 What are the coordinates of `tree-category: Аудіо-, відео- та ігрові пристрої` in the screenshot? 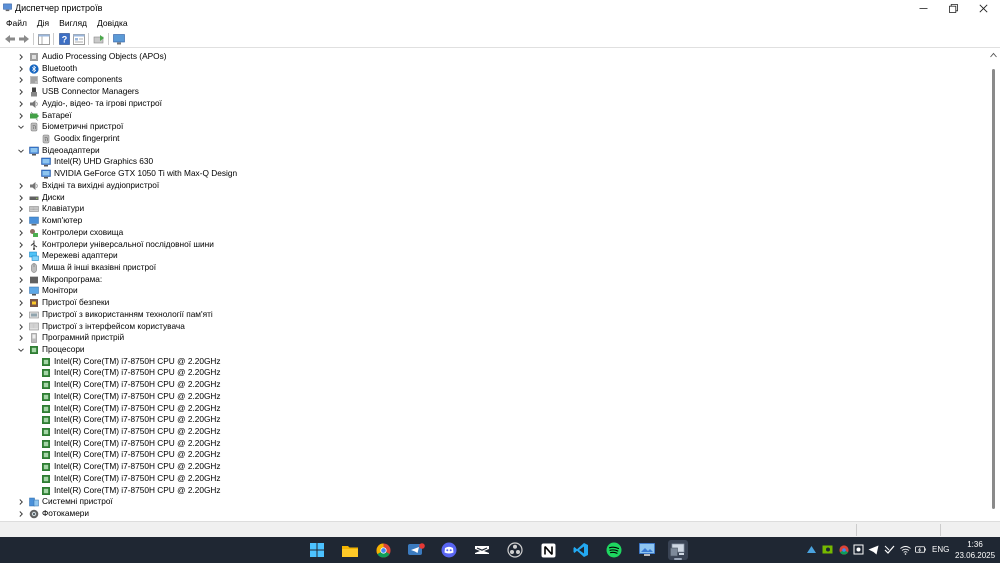 It's located at (490, 104).